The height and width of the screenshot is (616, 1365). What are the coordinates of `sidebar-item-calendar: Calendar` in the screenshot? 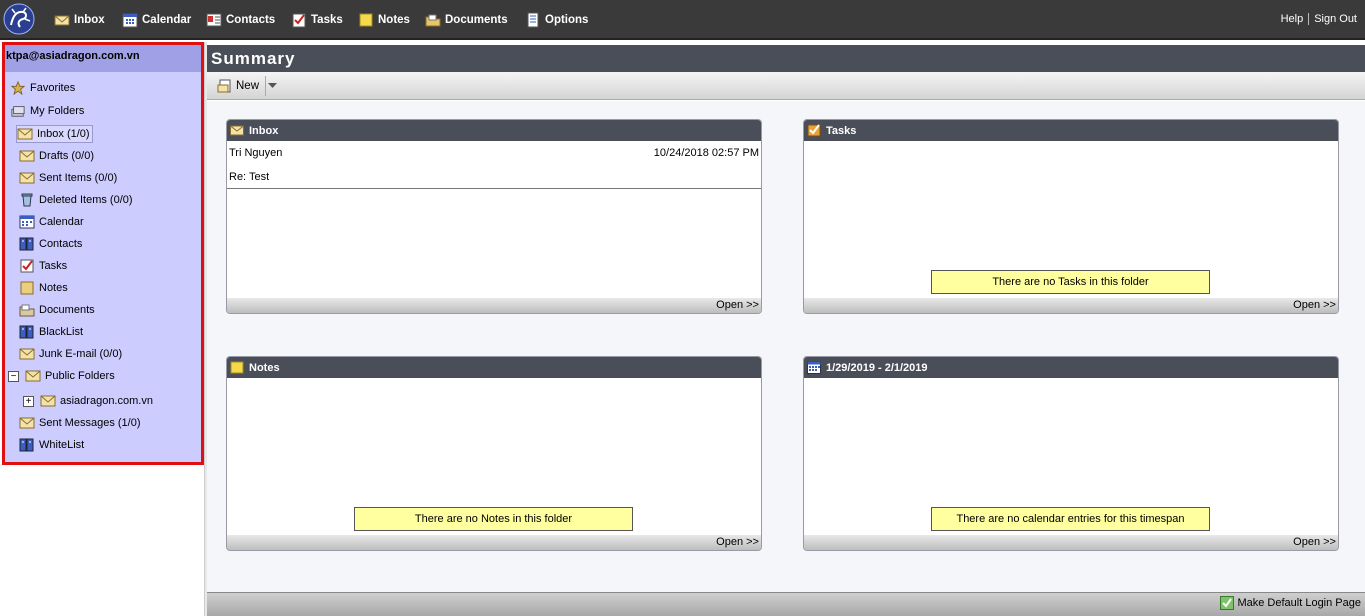 It's located at (51, 222).